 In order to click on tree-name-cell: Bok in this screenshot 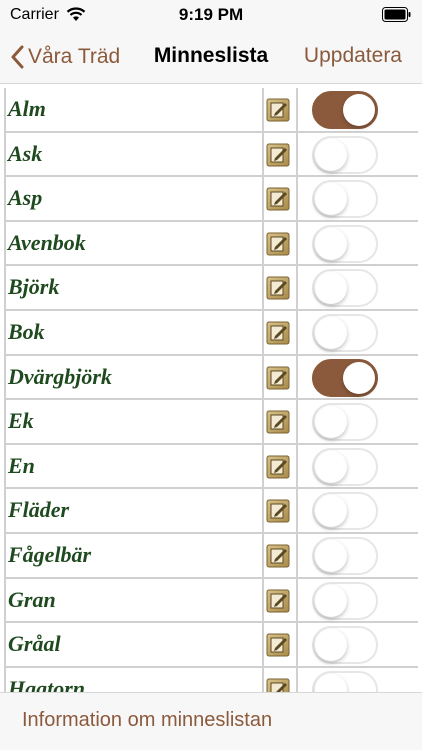, I will do `click(135, 332)`.